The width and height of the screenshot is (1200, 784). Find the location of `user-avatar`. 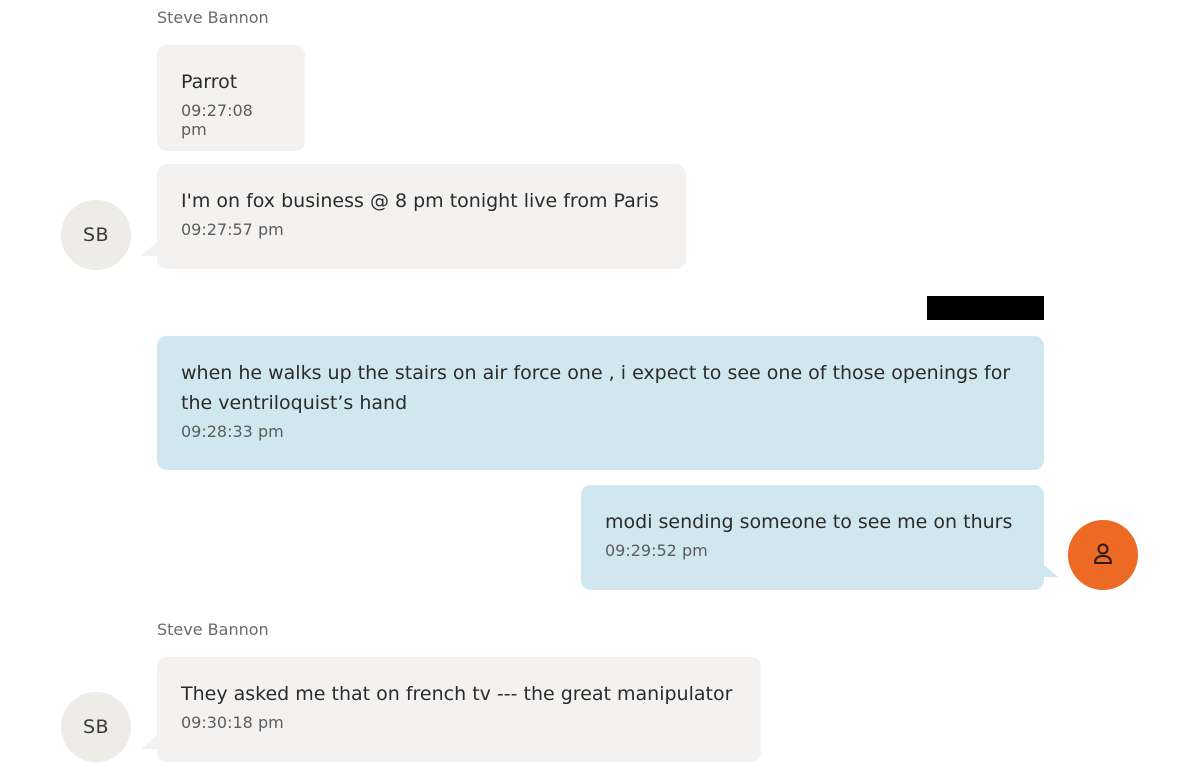

user-avatar is located at coordinates (1103, 555).